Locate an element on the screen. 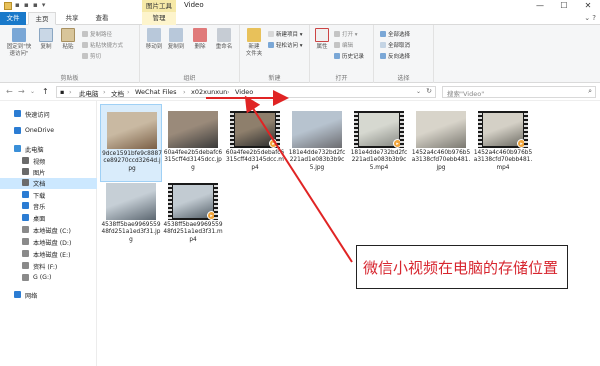 This screenshot has width=600, height=366. arrow-line-diagonal is located at coordinates (298, 179).